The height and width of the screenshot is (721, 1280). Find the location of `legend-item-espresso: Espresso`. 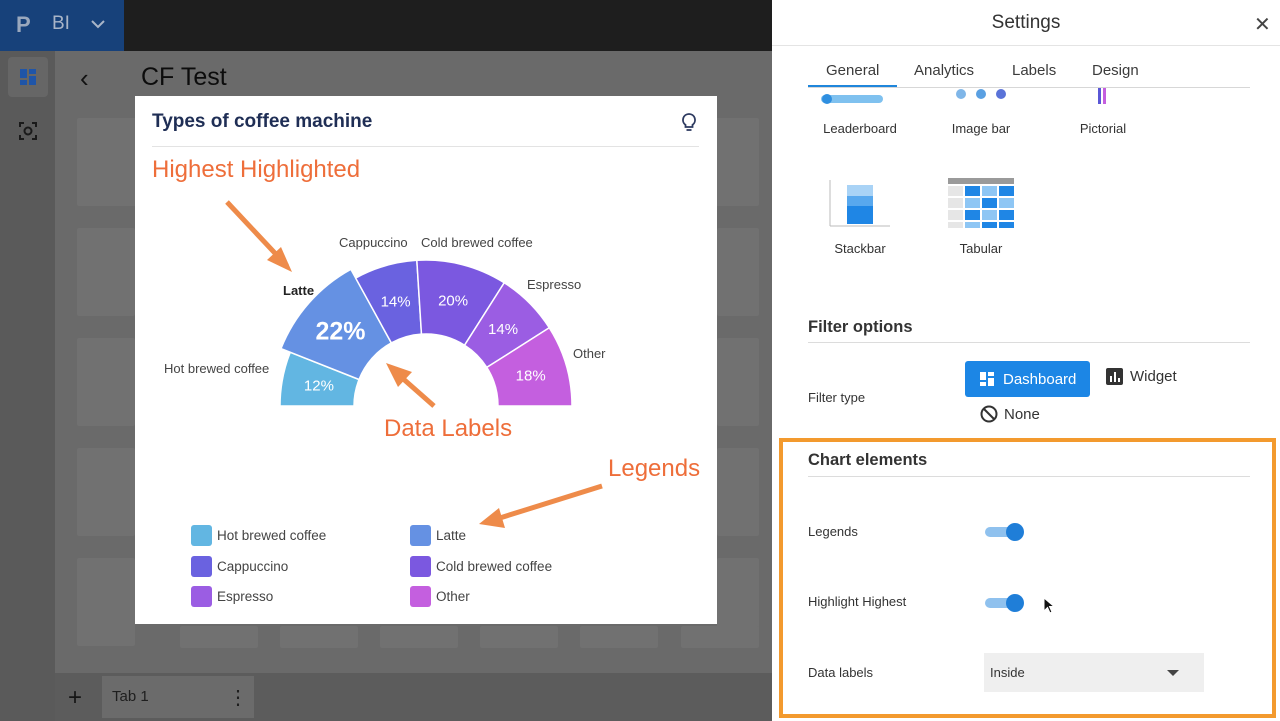

legend-item-espresso: Espresso is located at coordinates (232, 596).